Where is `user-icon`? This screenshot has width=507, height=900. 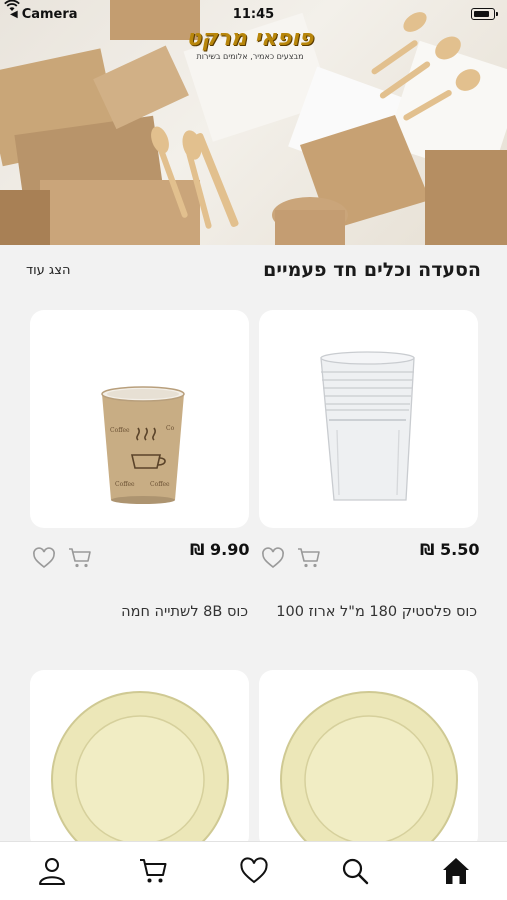
user-icon is located at coordinates (52, 871).